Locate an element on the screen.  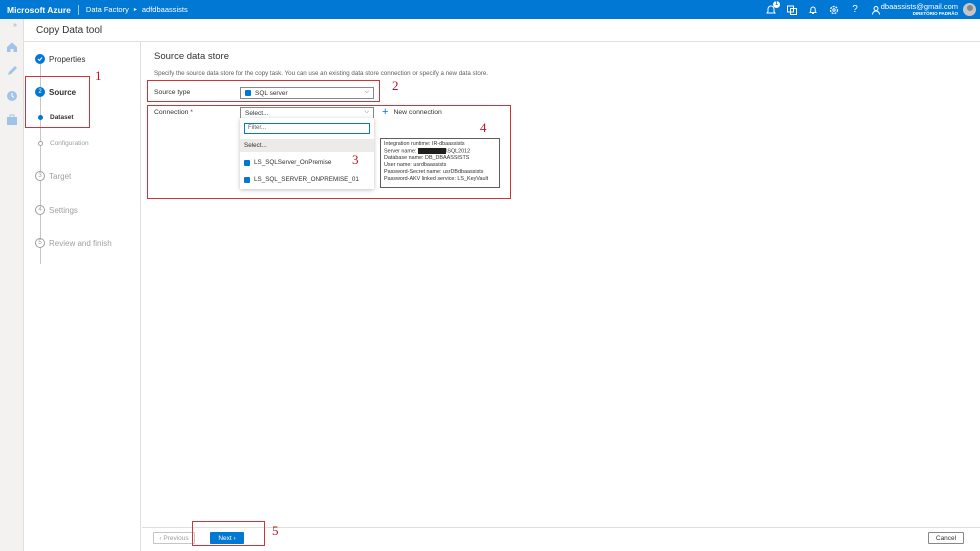
step-review: 5 Review and finish is located at coordinates (73, 243).